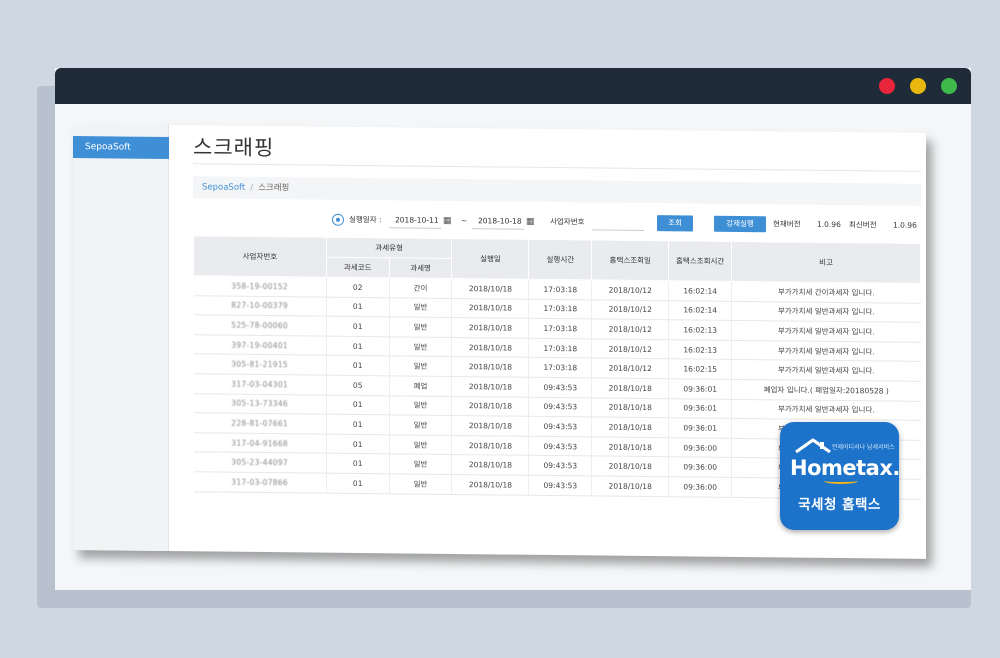 Image resolution: width=1000 pixels, height=658 pixels. Describe the element at coordinates (234, 148) in the screenshot. I see `page-title: 스크래핑` at that location.